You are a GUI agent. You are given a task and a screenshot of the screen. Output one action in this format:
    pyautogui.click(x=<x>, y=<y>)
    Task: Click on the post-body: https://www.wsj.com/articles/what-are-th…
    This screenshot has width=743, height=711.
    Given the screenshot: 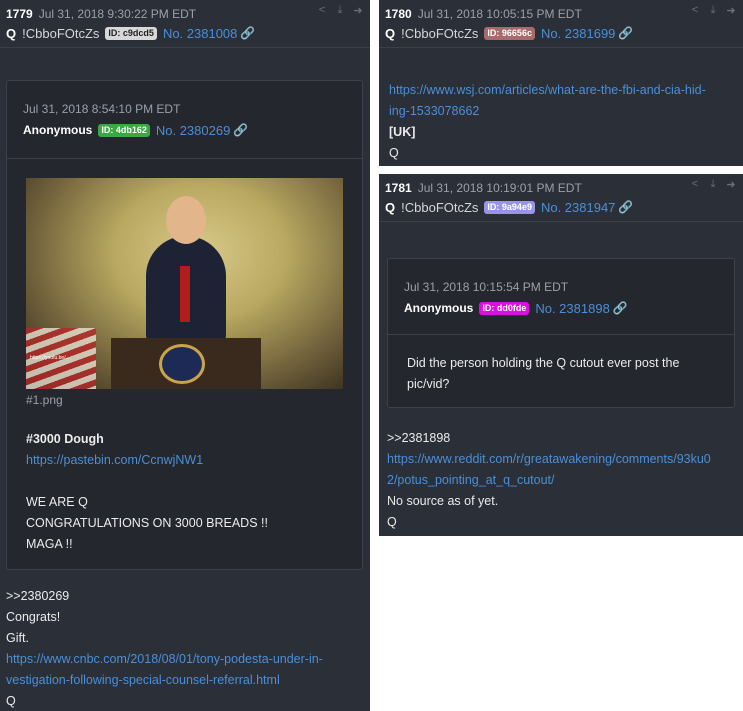 What is the action you would take?
    pyautogui.click(x=564, y=122)
    